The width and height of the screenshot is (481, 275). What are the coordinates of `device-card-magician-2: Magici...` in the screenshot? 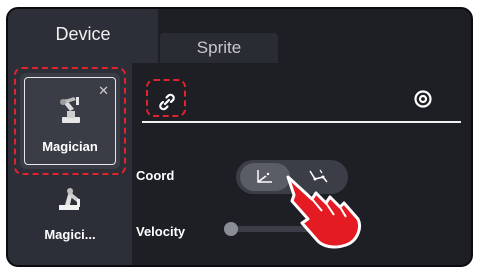 It's located at (70, 223).